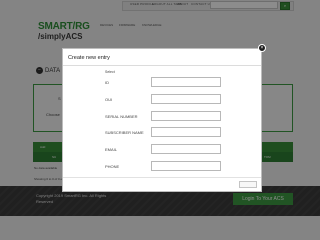 This screenshot has height=240, width=320. I want to click on serial-number-input, so click(186, 116).